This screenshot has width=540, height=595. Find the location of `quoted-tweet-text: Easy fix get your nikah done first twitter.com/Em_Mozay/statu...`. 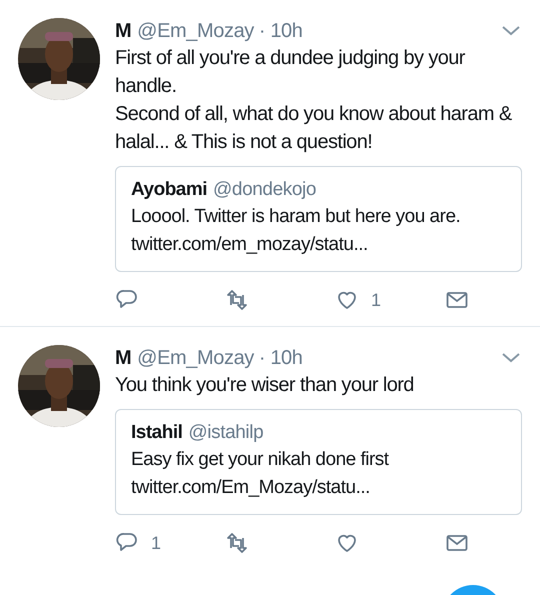

quoted-tweet-text: Easy fix get your nikah done first twitter.com/Em_Mozay/statu... is located at coordinates (260, 474).